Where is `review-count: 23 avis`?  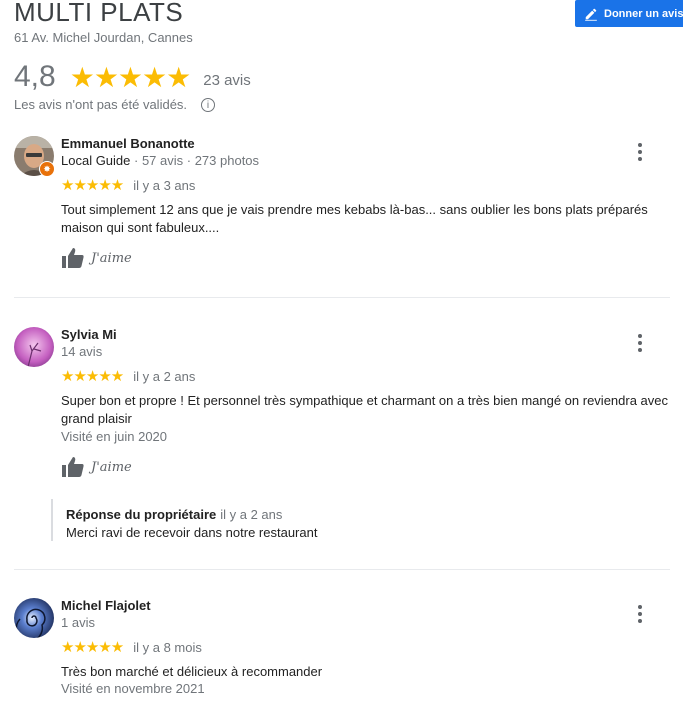 review-count: 23 avis is located at coordinates (227, 80).